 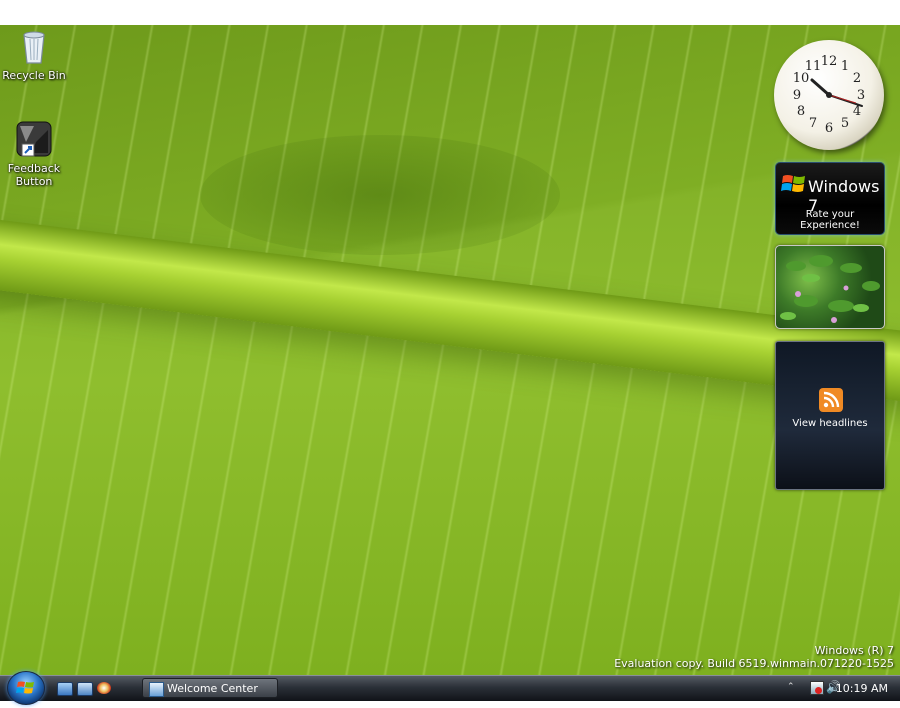 I want to click on top-white-bar, so click(x=450, y=12).